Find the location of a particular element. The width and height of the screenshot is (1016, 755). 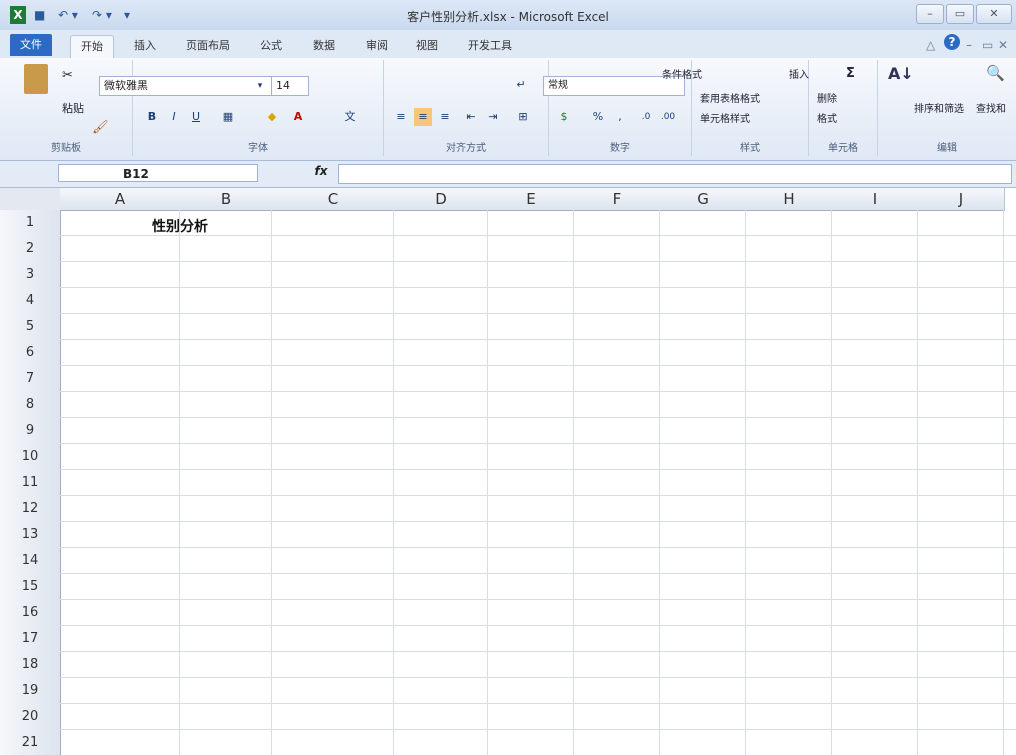

ribbon-tabs: 文件 开始 插入 页面布局 公式 数据 审阅 视图 开发工具 △ ? – ▭ ✕ is located at coordinates (508, 44).